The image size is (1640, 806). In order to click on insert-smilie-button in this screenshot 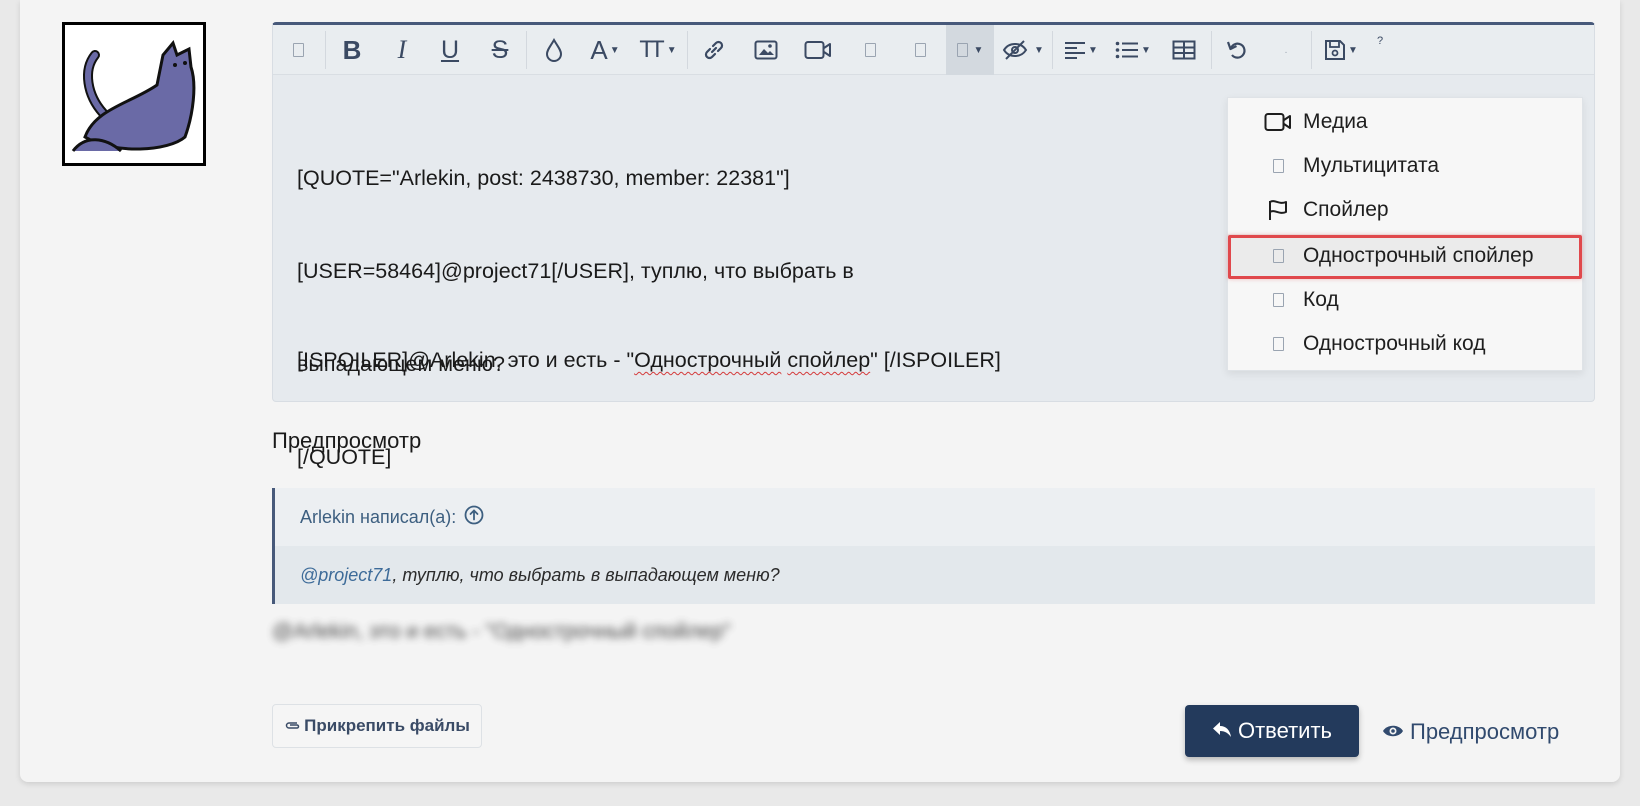, I will do `click(920, 50)`.